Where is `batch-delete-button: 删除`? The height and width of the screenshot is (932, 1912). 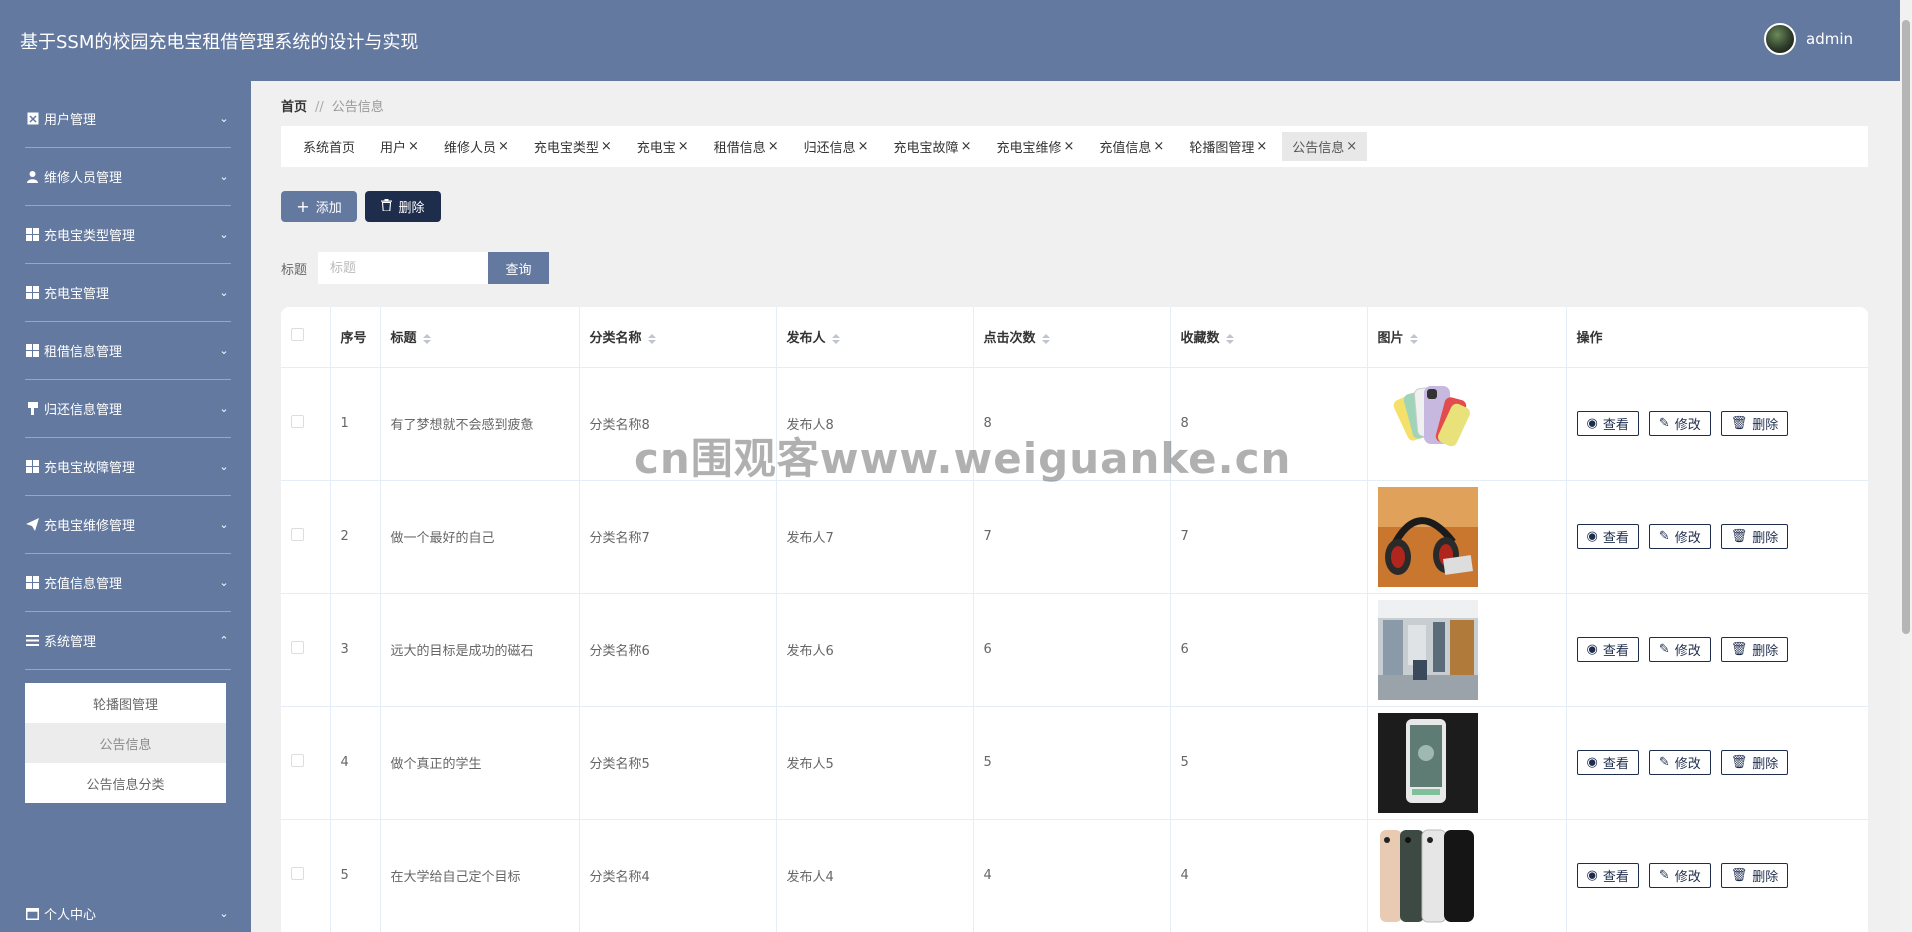
batch-delete-button: 删除 is located at coordinates (403, 206).